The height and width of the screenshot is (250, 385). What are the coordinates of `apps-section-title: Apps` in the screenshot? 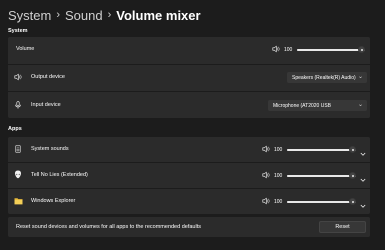 It's located at (15, 129).